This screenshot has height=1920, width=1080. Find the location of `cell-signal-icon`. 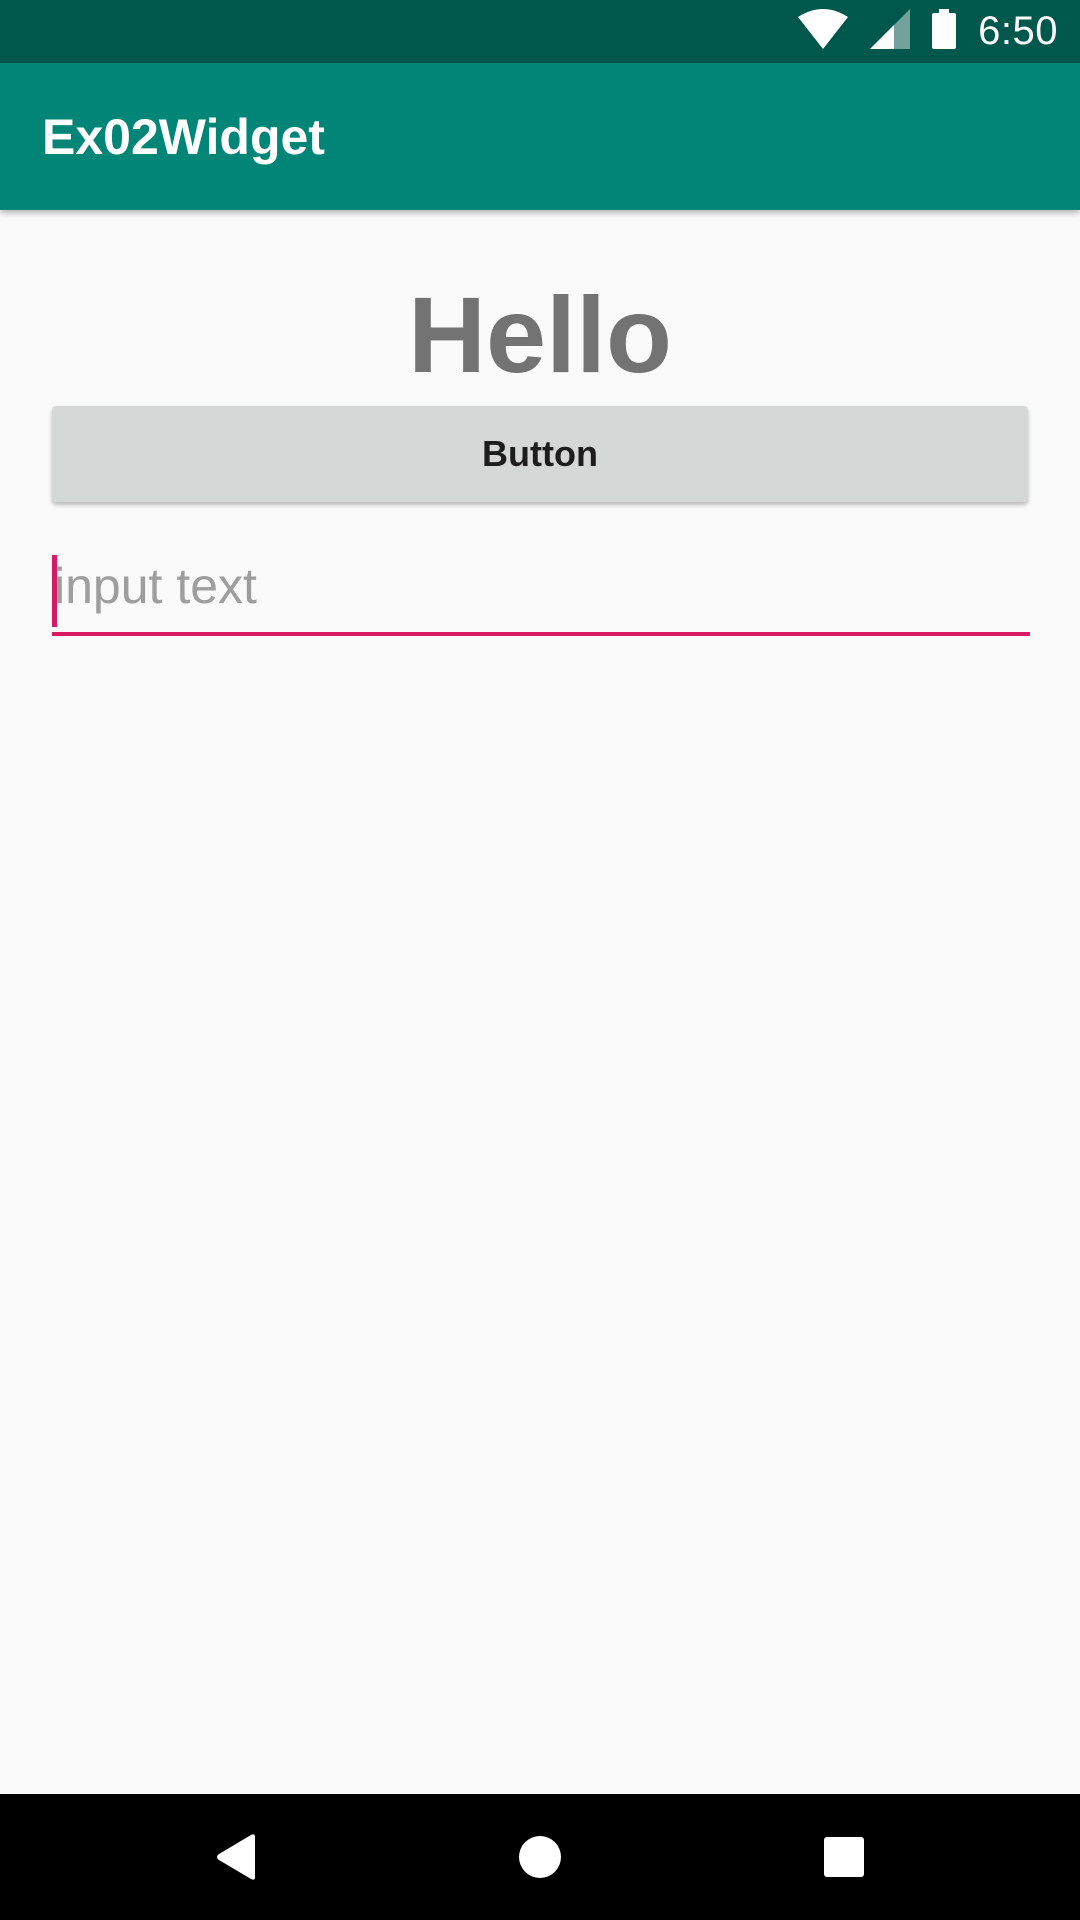

cell-signal-icon is located at coordinates (890, 31).